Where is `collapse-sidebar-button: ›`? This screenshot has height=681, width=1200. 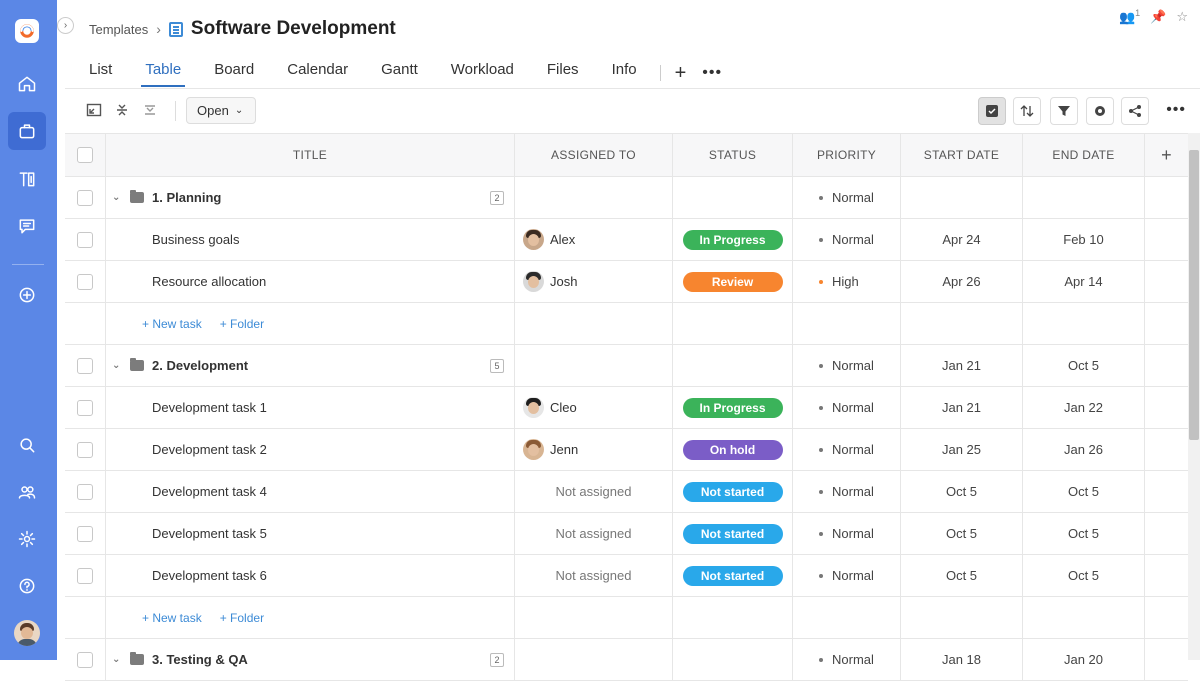 collapse-sidebar-button: › is located at coordinates (65, 25).